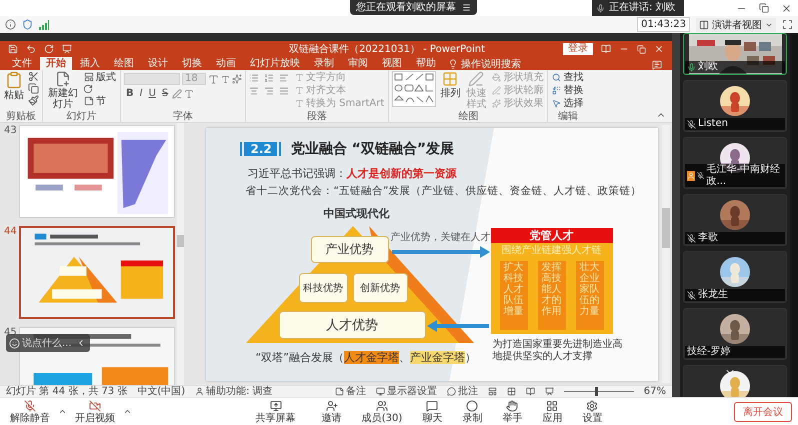 This screenshot has height=425, width=798. What do you see at coordinates (226, 63) in the screenshot?
I see `ribbon-tab: 动画` at bounding box center [226, 63].